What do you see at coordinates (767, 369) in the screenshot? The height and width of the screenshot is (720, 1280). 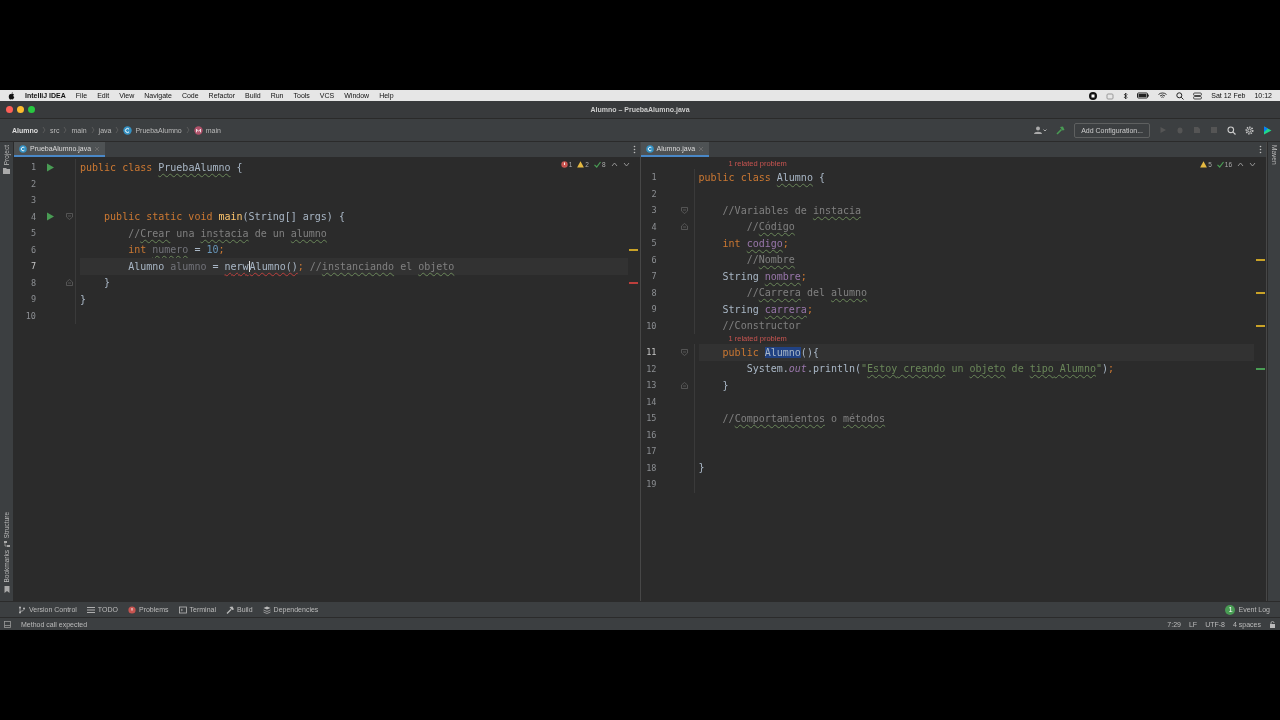 I see `code-token: System.` at bounding box center [767, 369].